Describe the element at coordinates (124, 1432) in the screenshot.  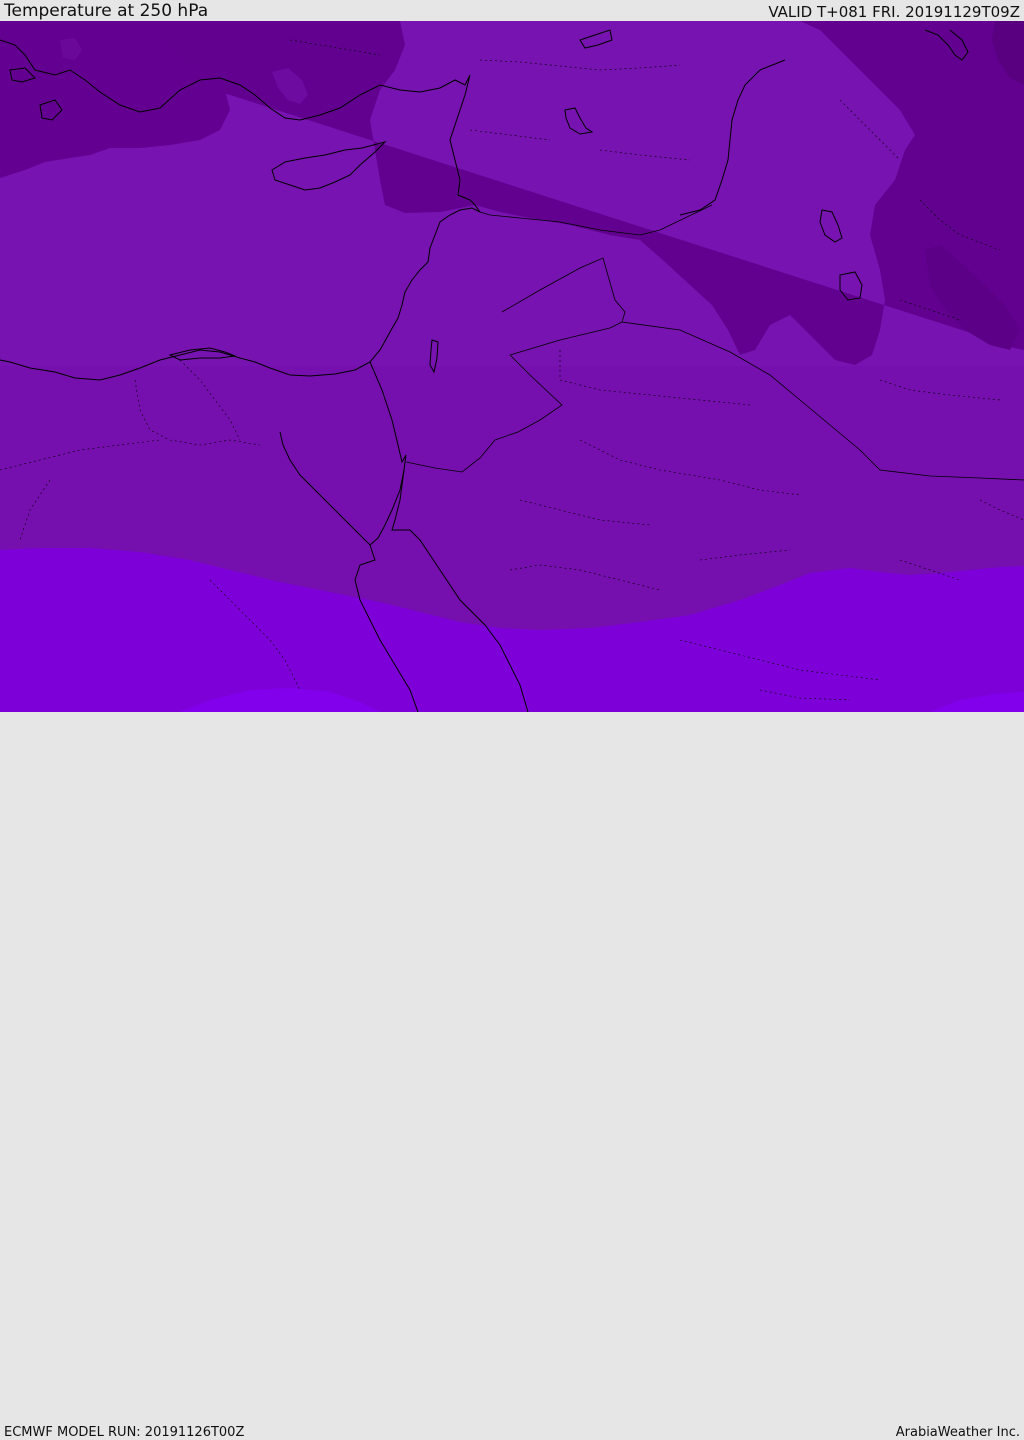
I see `model-run: ECMWF MODEL RUN: 20191126T00Z` at that location.